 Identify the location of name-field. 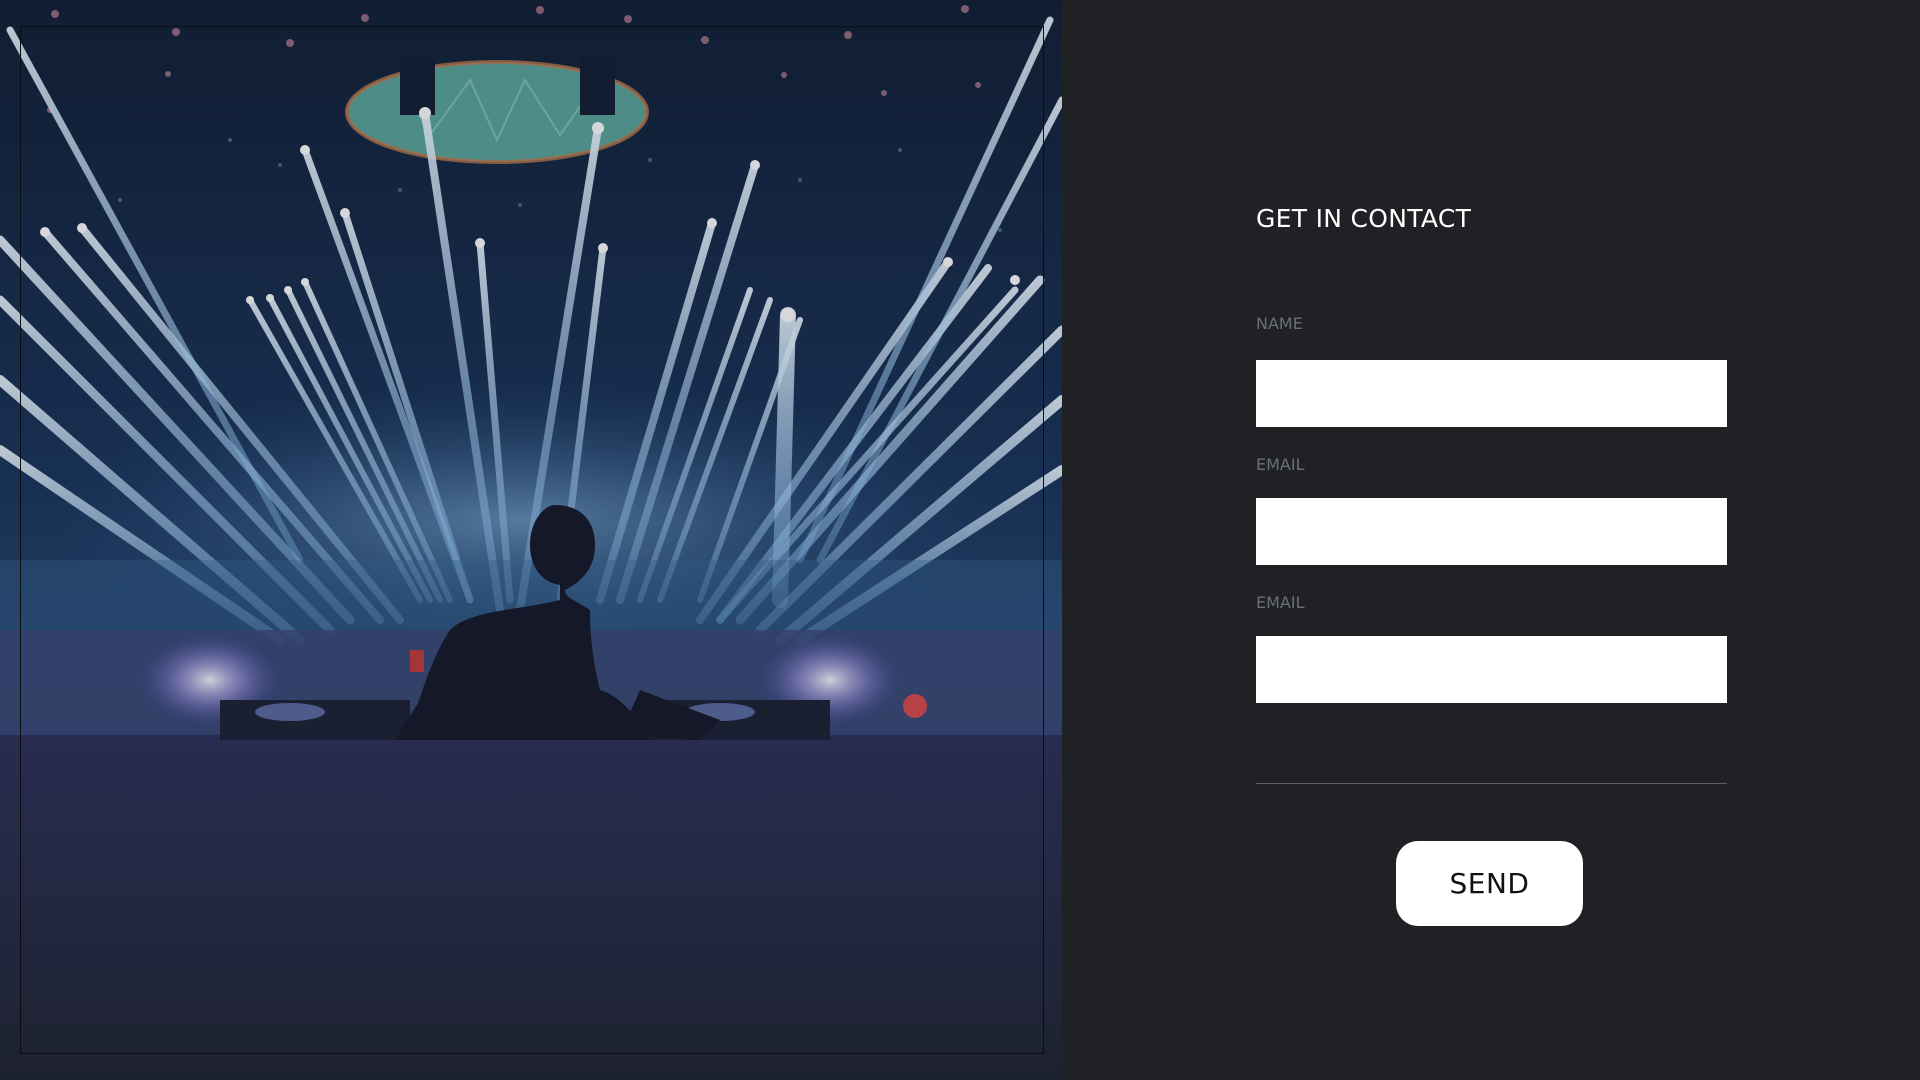
(1491, 393).